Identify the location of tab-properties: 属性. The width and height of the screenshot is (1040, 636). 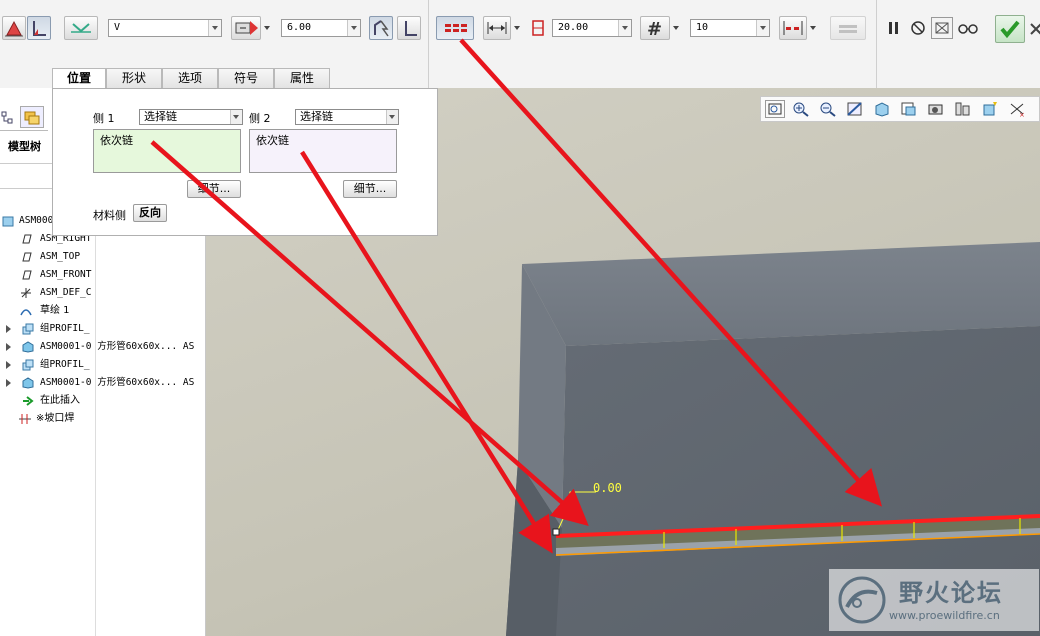
(302, 78).